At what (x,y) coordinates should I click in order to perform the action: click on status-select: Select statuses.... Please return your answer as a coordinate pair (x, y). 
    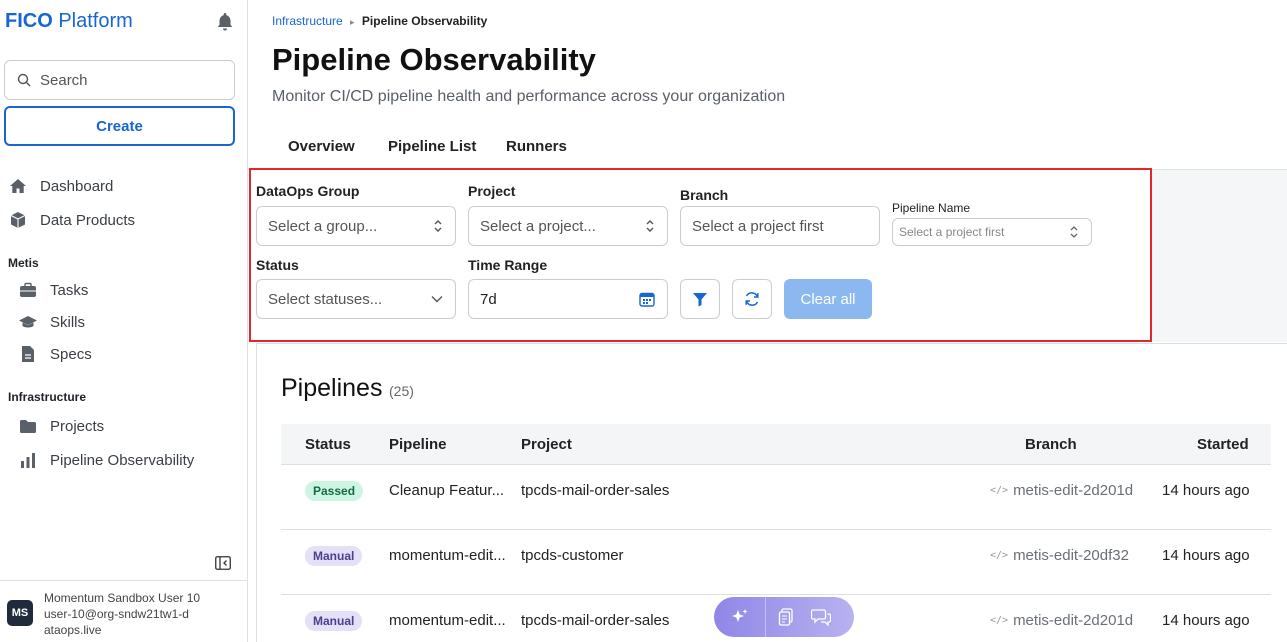
    Looking at the image, I should click on (356, 299).